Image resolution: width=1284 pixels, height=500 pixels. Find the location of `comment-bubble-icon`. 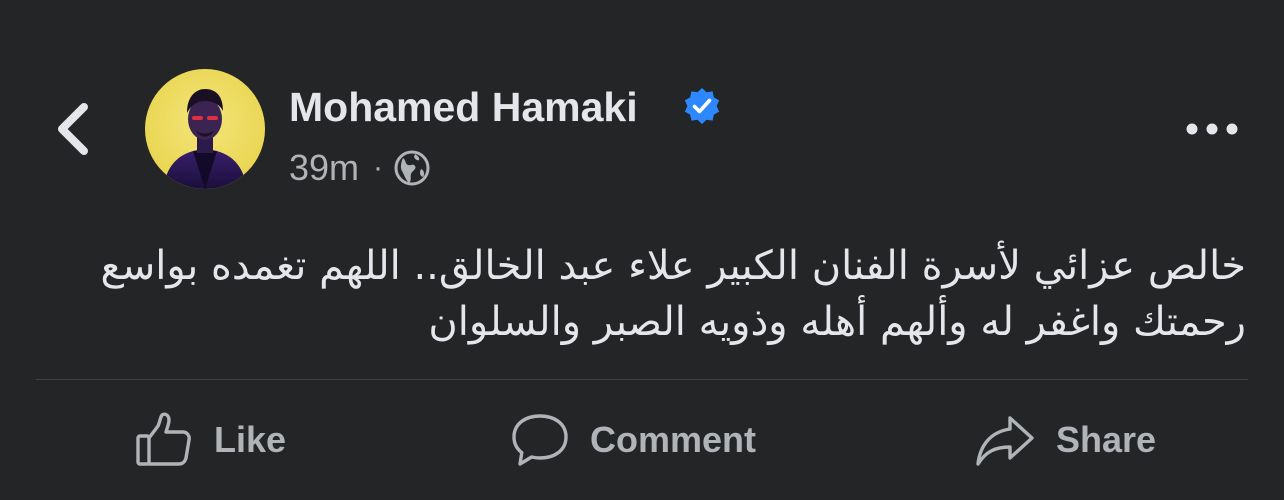

comment-bubble-icon is located at coordinates (540, 440).